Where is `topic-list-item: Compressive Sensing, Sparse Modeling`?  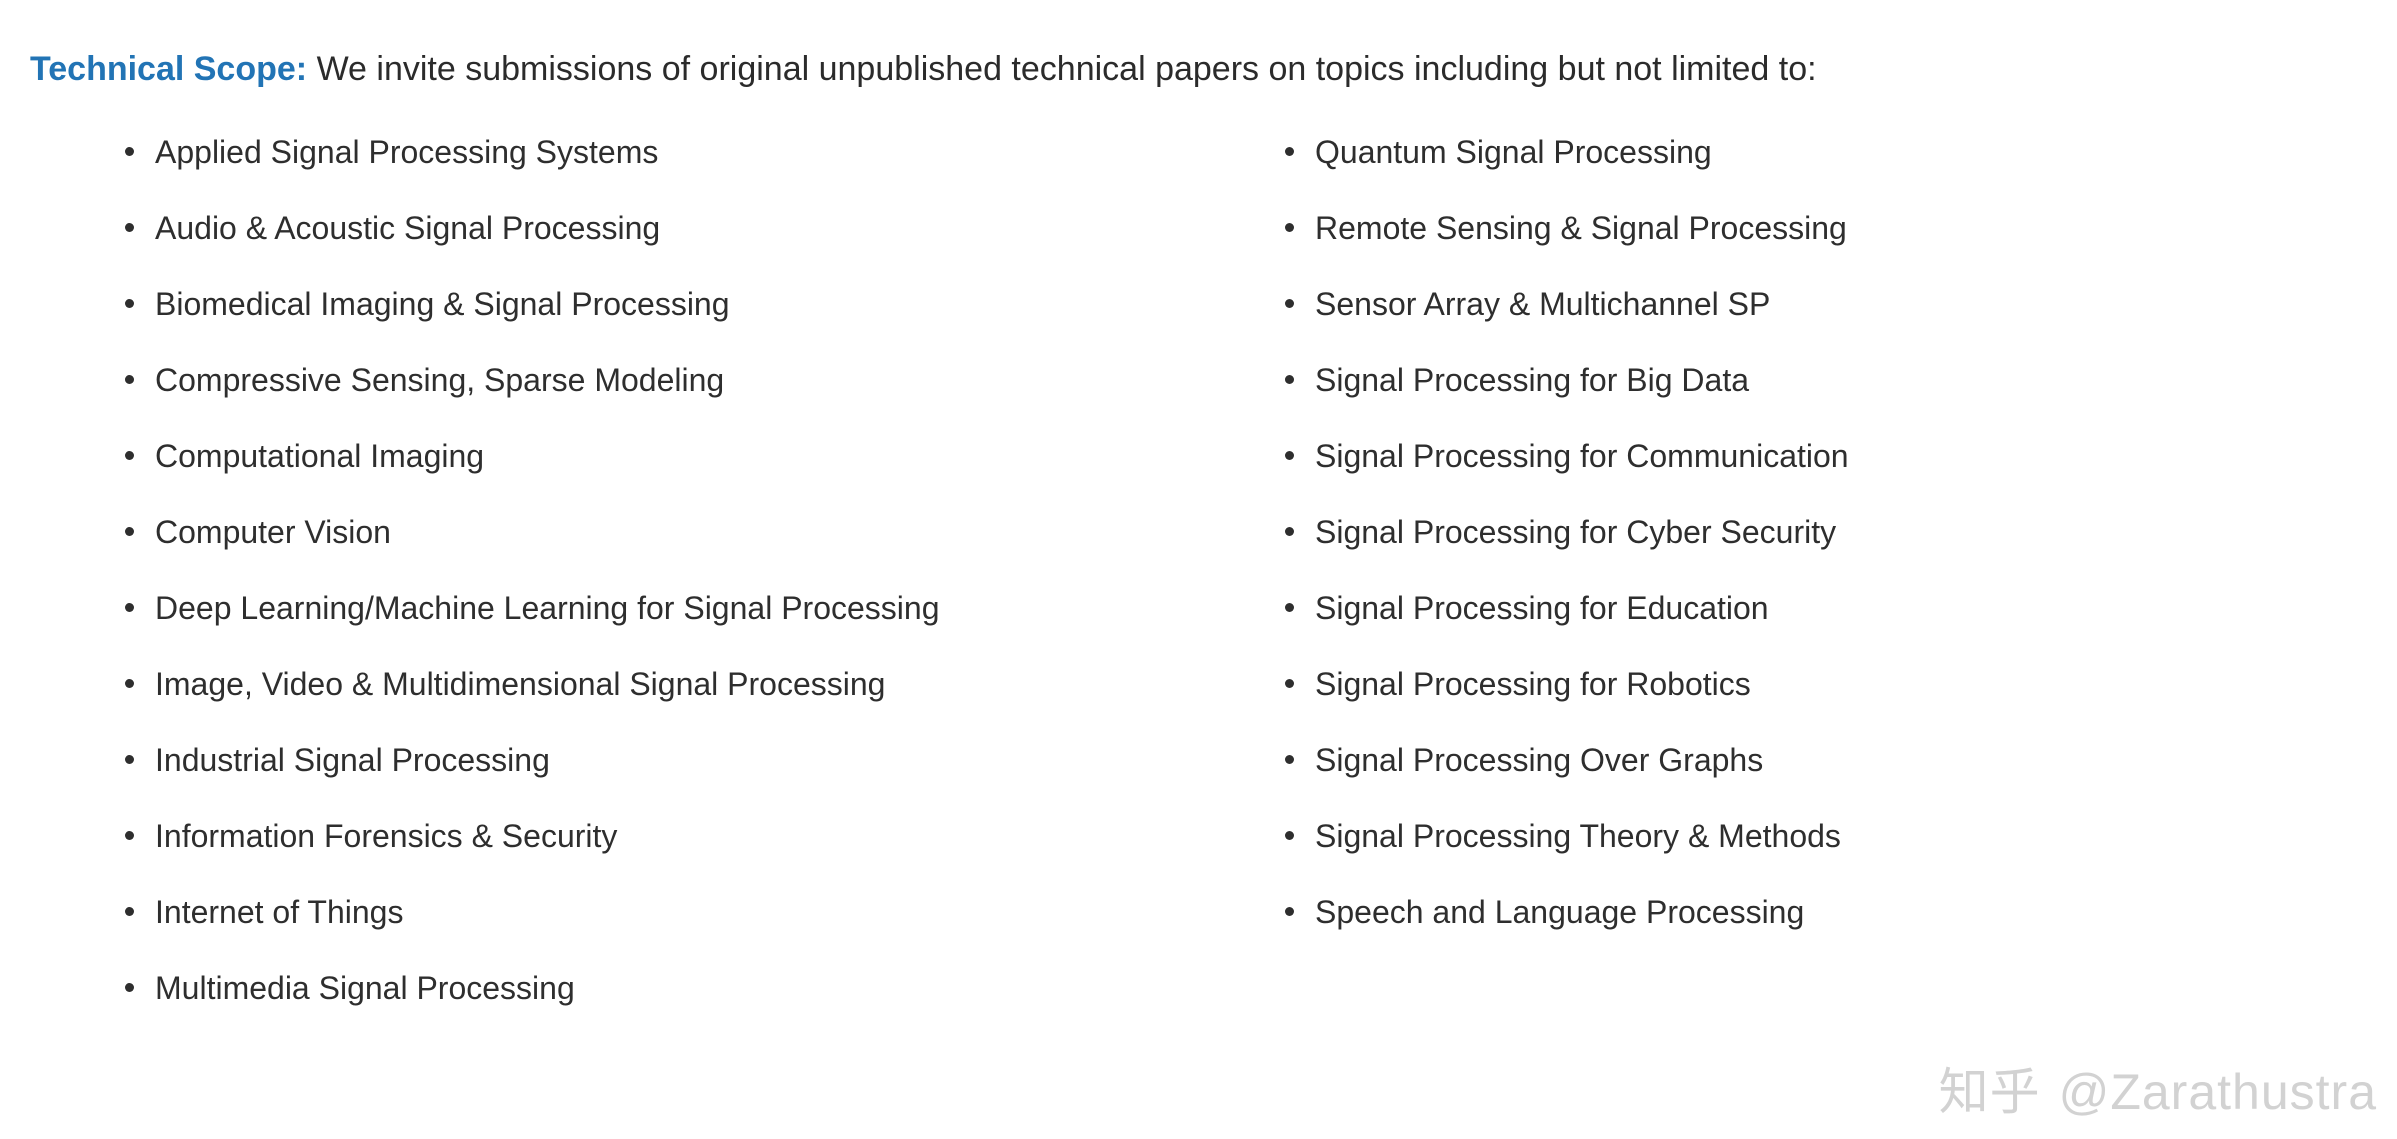
topic-list-item: Compressive Sensing, Sparse Modeling is located at coordinates (665, 380).